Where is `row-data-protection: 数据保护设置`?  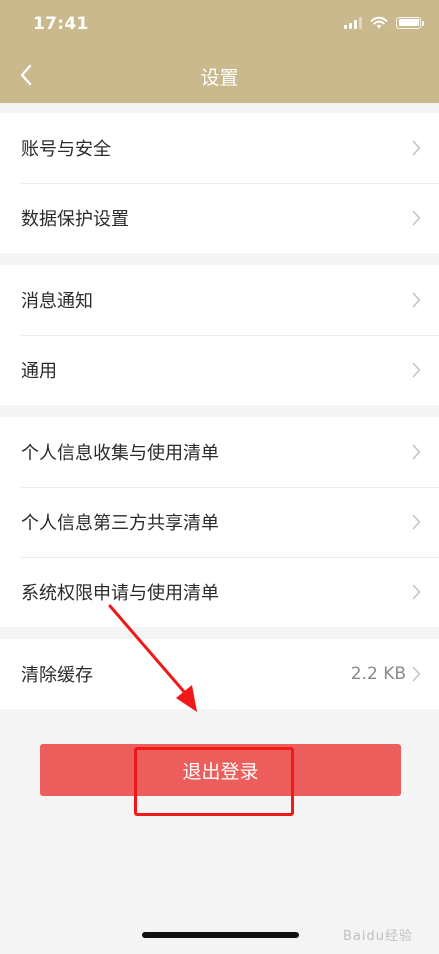 row-data-protection: 数据保护设置 is located at coordinates (219, 218).